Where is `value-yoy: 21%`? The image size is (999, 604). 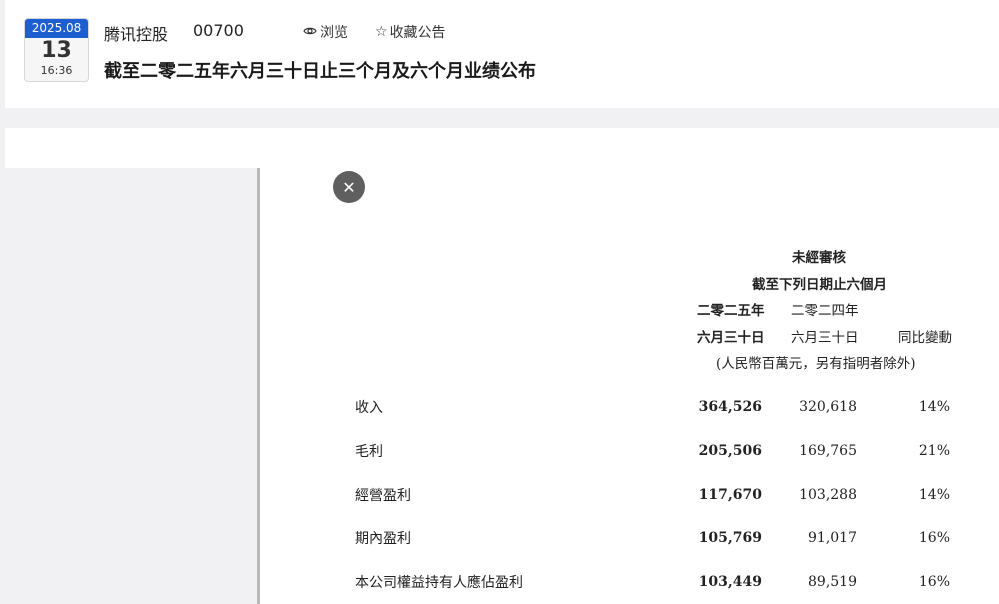 value-yoy: 21% is located at coordinates (934, 451).